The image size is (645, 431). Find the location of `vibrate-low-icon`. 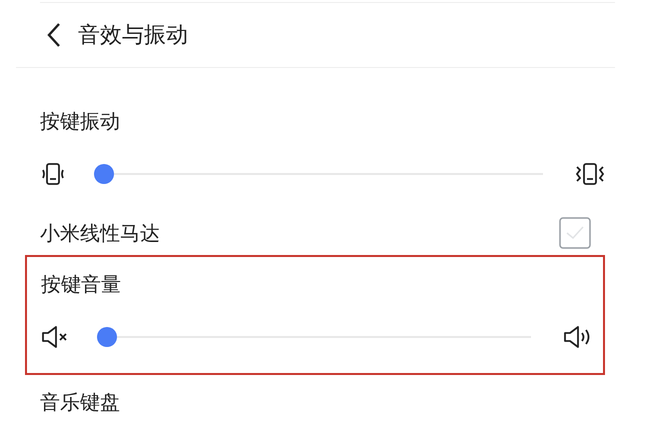

vibrate-low-icon is located at coordinates (53, 174).